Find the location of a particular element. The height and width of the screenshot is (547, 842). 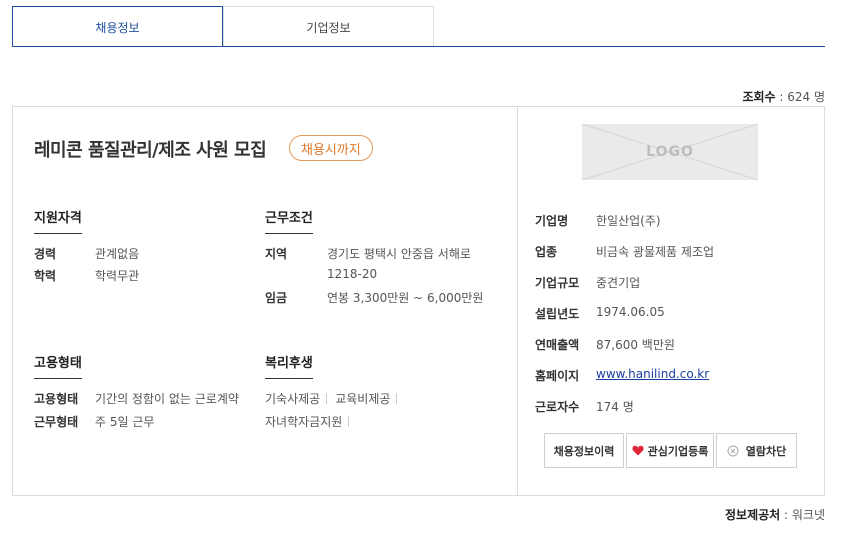

company-label: 연매출액 is located at coordinates (557, 345).